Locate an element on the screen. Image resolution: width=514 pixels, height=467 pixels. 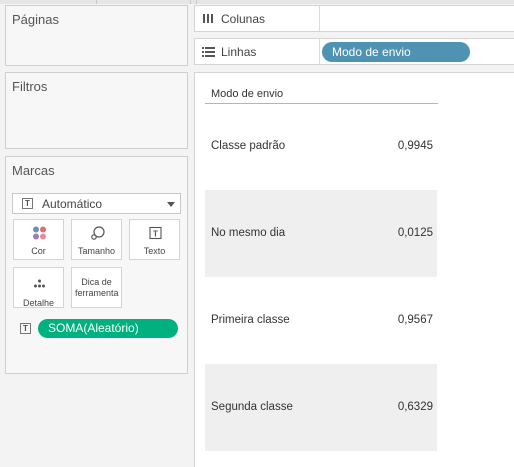
rows-label: Linhas is located at coordinates (239, 52).